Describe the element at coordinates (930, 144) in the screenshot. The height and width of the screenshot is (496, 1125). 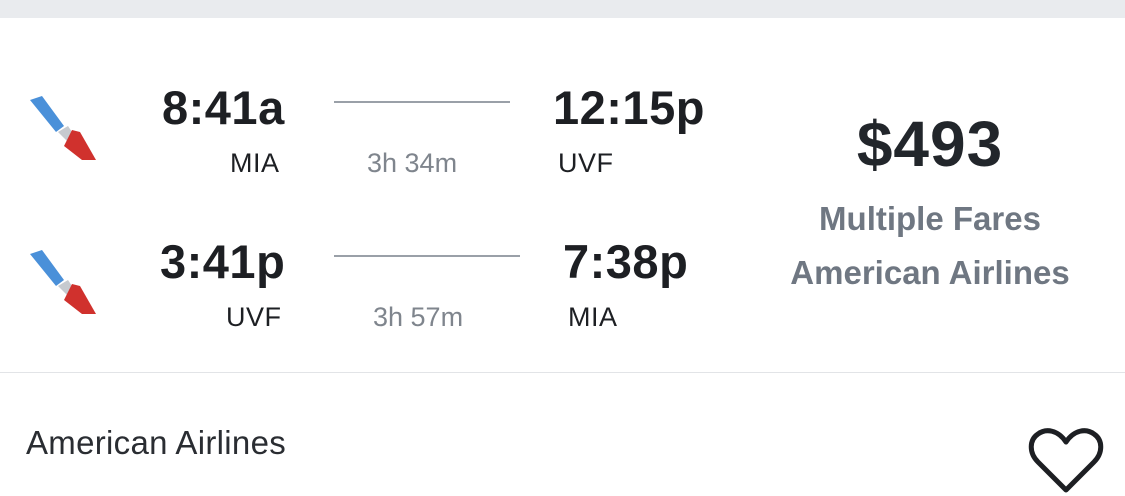
I see `price-amount: $493` at that location.